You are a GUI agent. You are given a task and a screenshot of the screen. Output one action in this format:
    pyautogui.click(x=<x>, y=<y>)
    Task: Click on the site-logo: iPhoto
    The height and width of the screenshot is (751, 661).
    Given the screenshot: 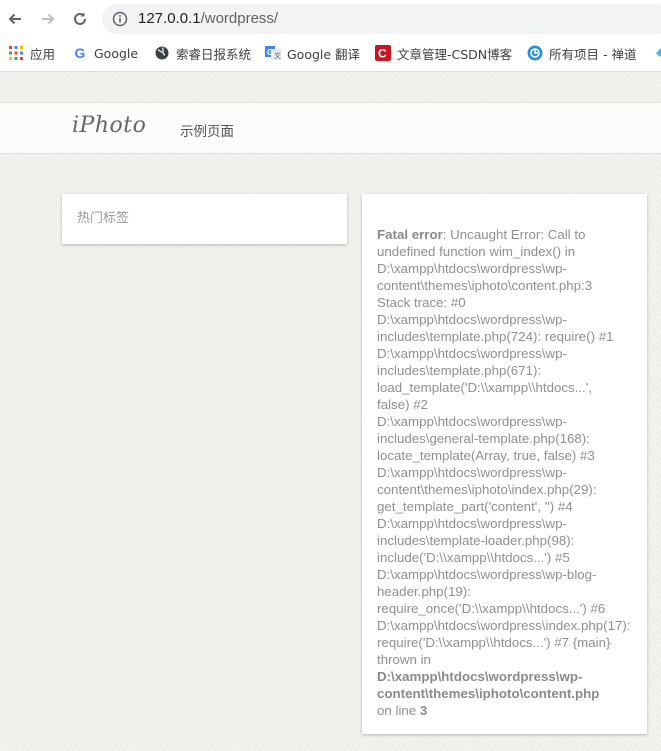 What is the action you would take?
    pyautogui.click(x=109, y=125)
    